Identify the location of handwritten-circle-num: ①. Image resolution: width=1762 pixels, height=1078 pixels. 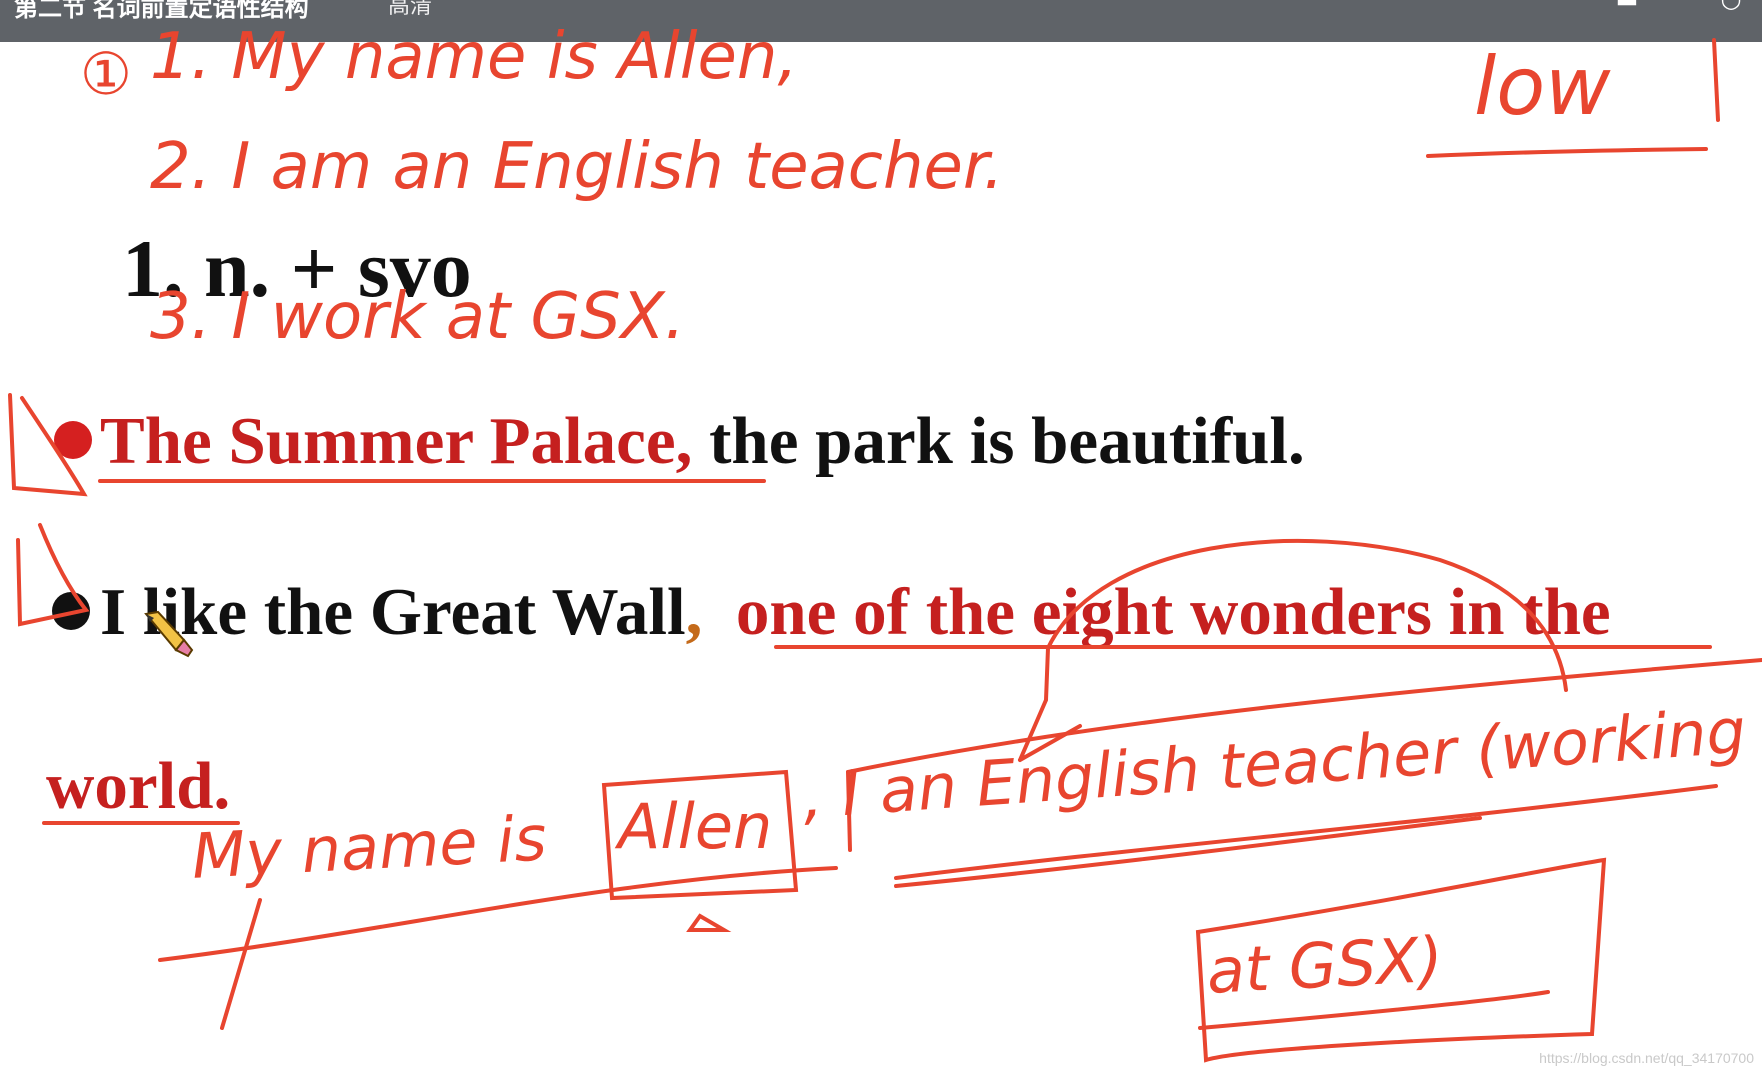
(106, 74).